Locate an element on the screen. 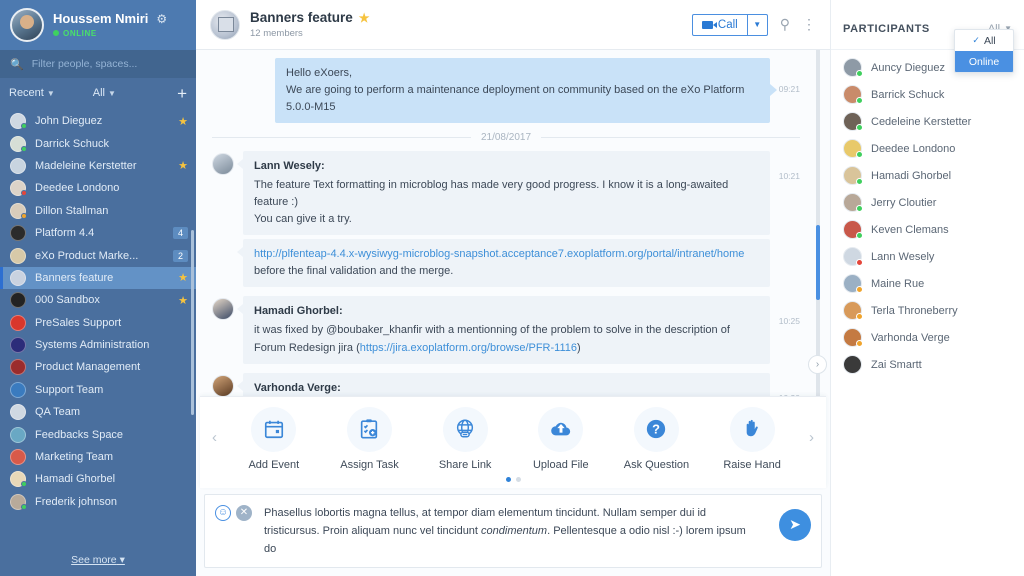 The height and width of the screenshot is (576, 1024). participant-row: Zai Smartt is located at coordinates (927, 364).